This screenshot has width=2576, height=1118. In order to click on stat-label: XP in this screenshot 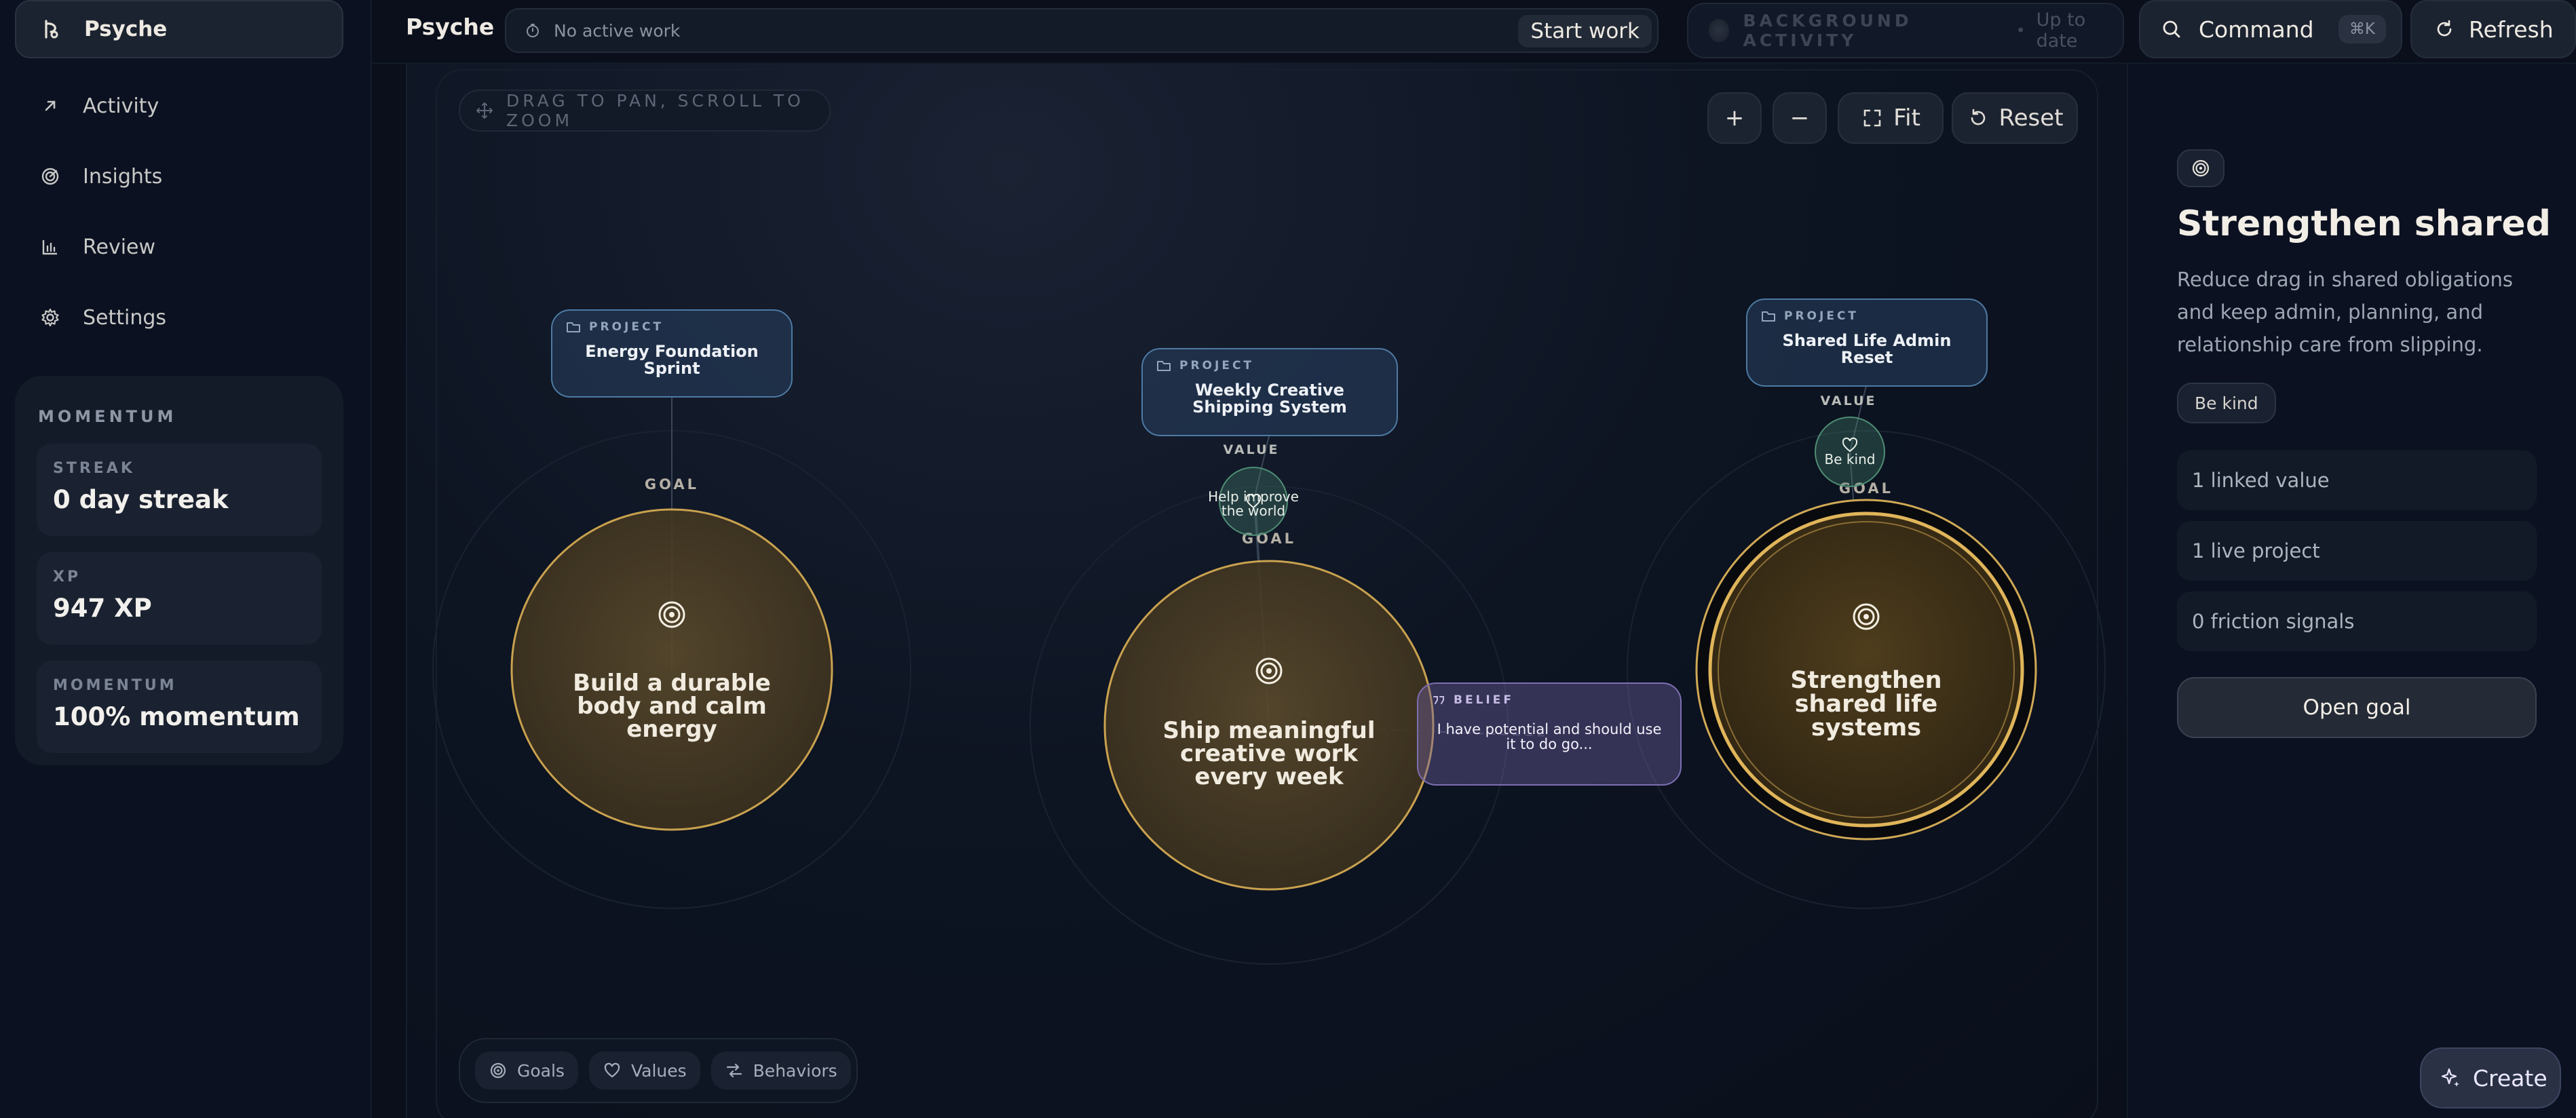, I will do `click(67, 576)`.